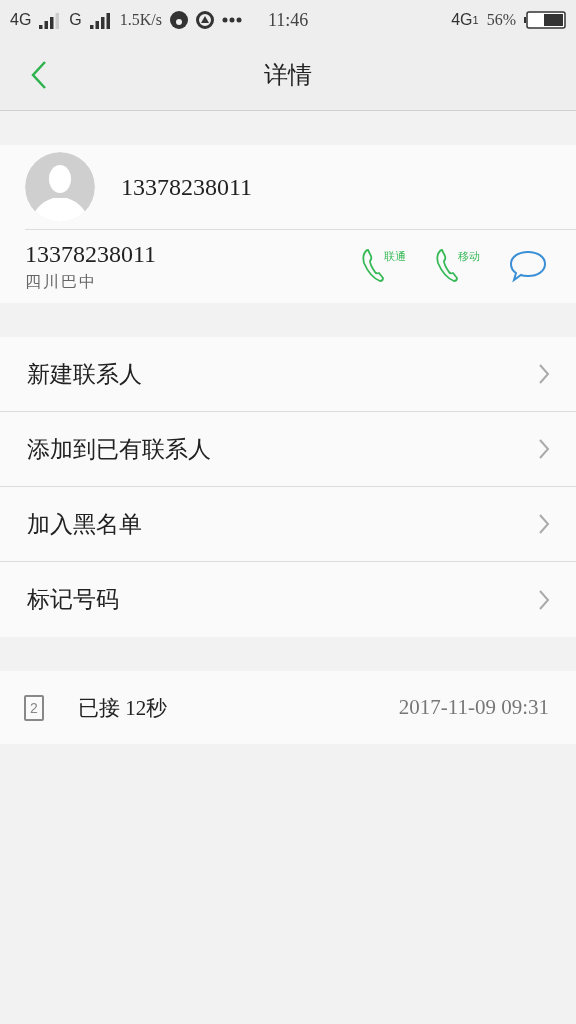 The width and height of the screenshot is (576, 1024). Describe the element at coordinates (34, 707) in the screenshot. I see `sim-card-icon: 2` at that location.